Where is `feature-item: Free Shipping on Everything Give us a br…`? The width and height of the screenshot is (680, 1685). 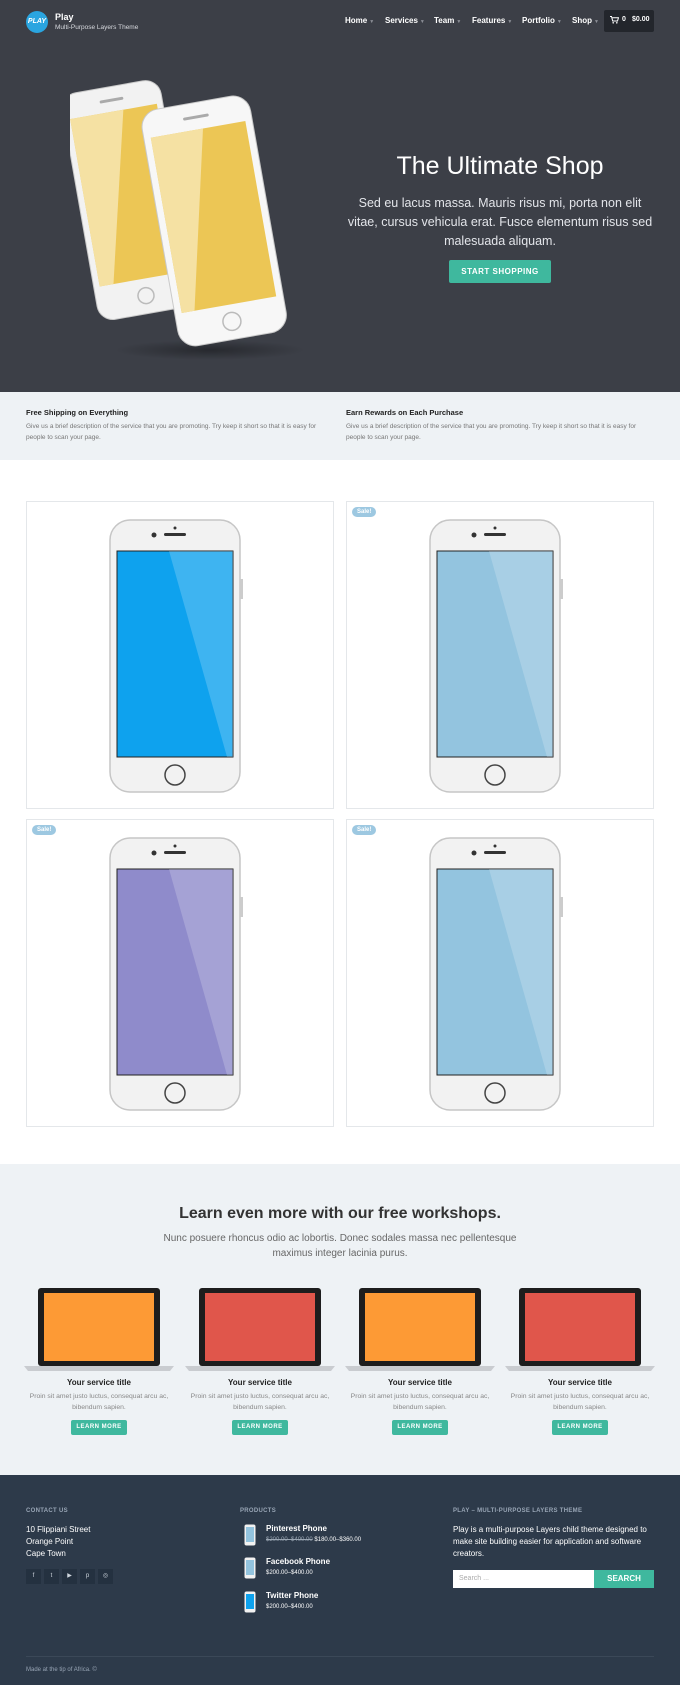
feature-item: Free Shipping on Everything Give us a br… is located at coordinates (176, 425).